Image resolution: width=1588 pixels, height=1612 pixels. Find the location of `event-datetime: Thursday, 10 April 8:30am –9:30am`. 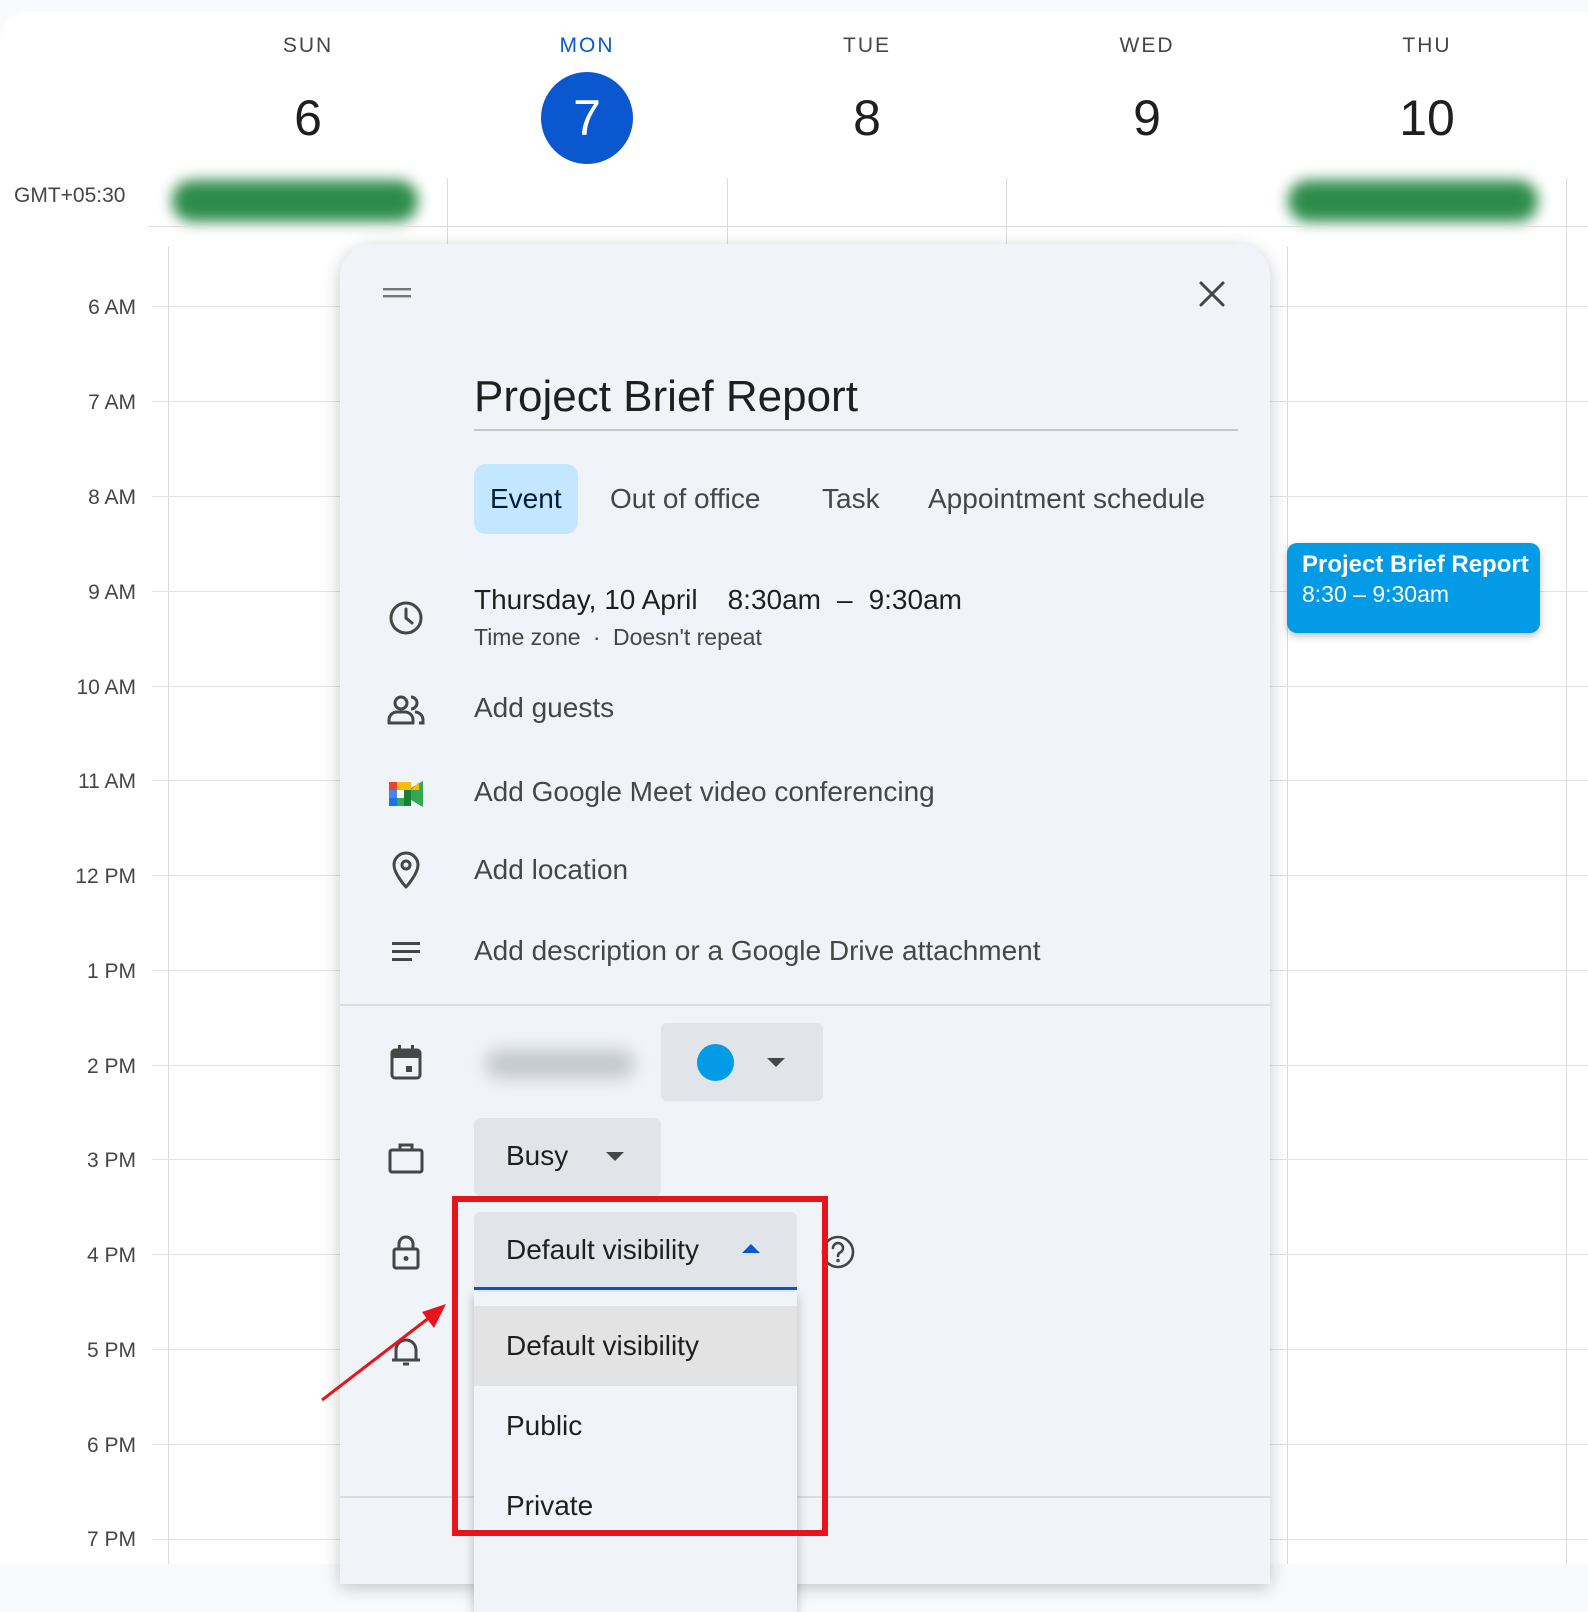

event-datetime: Thursday, 10 April 8:30am –9:30am is located at coordinates (733, 600).